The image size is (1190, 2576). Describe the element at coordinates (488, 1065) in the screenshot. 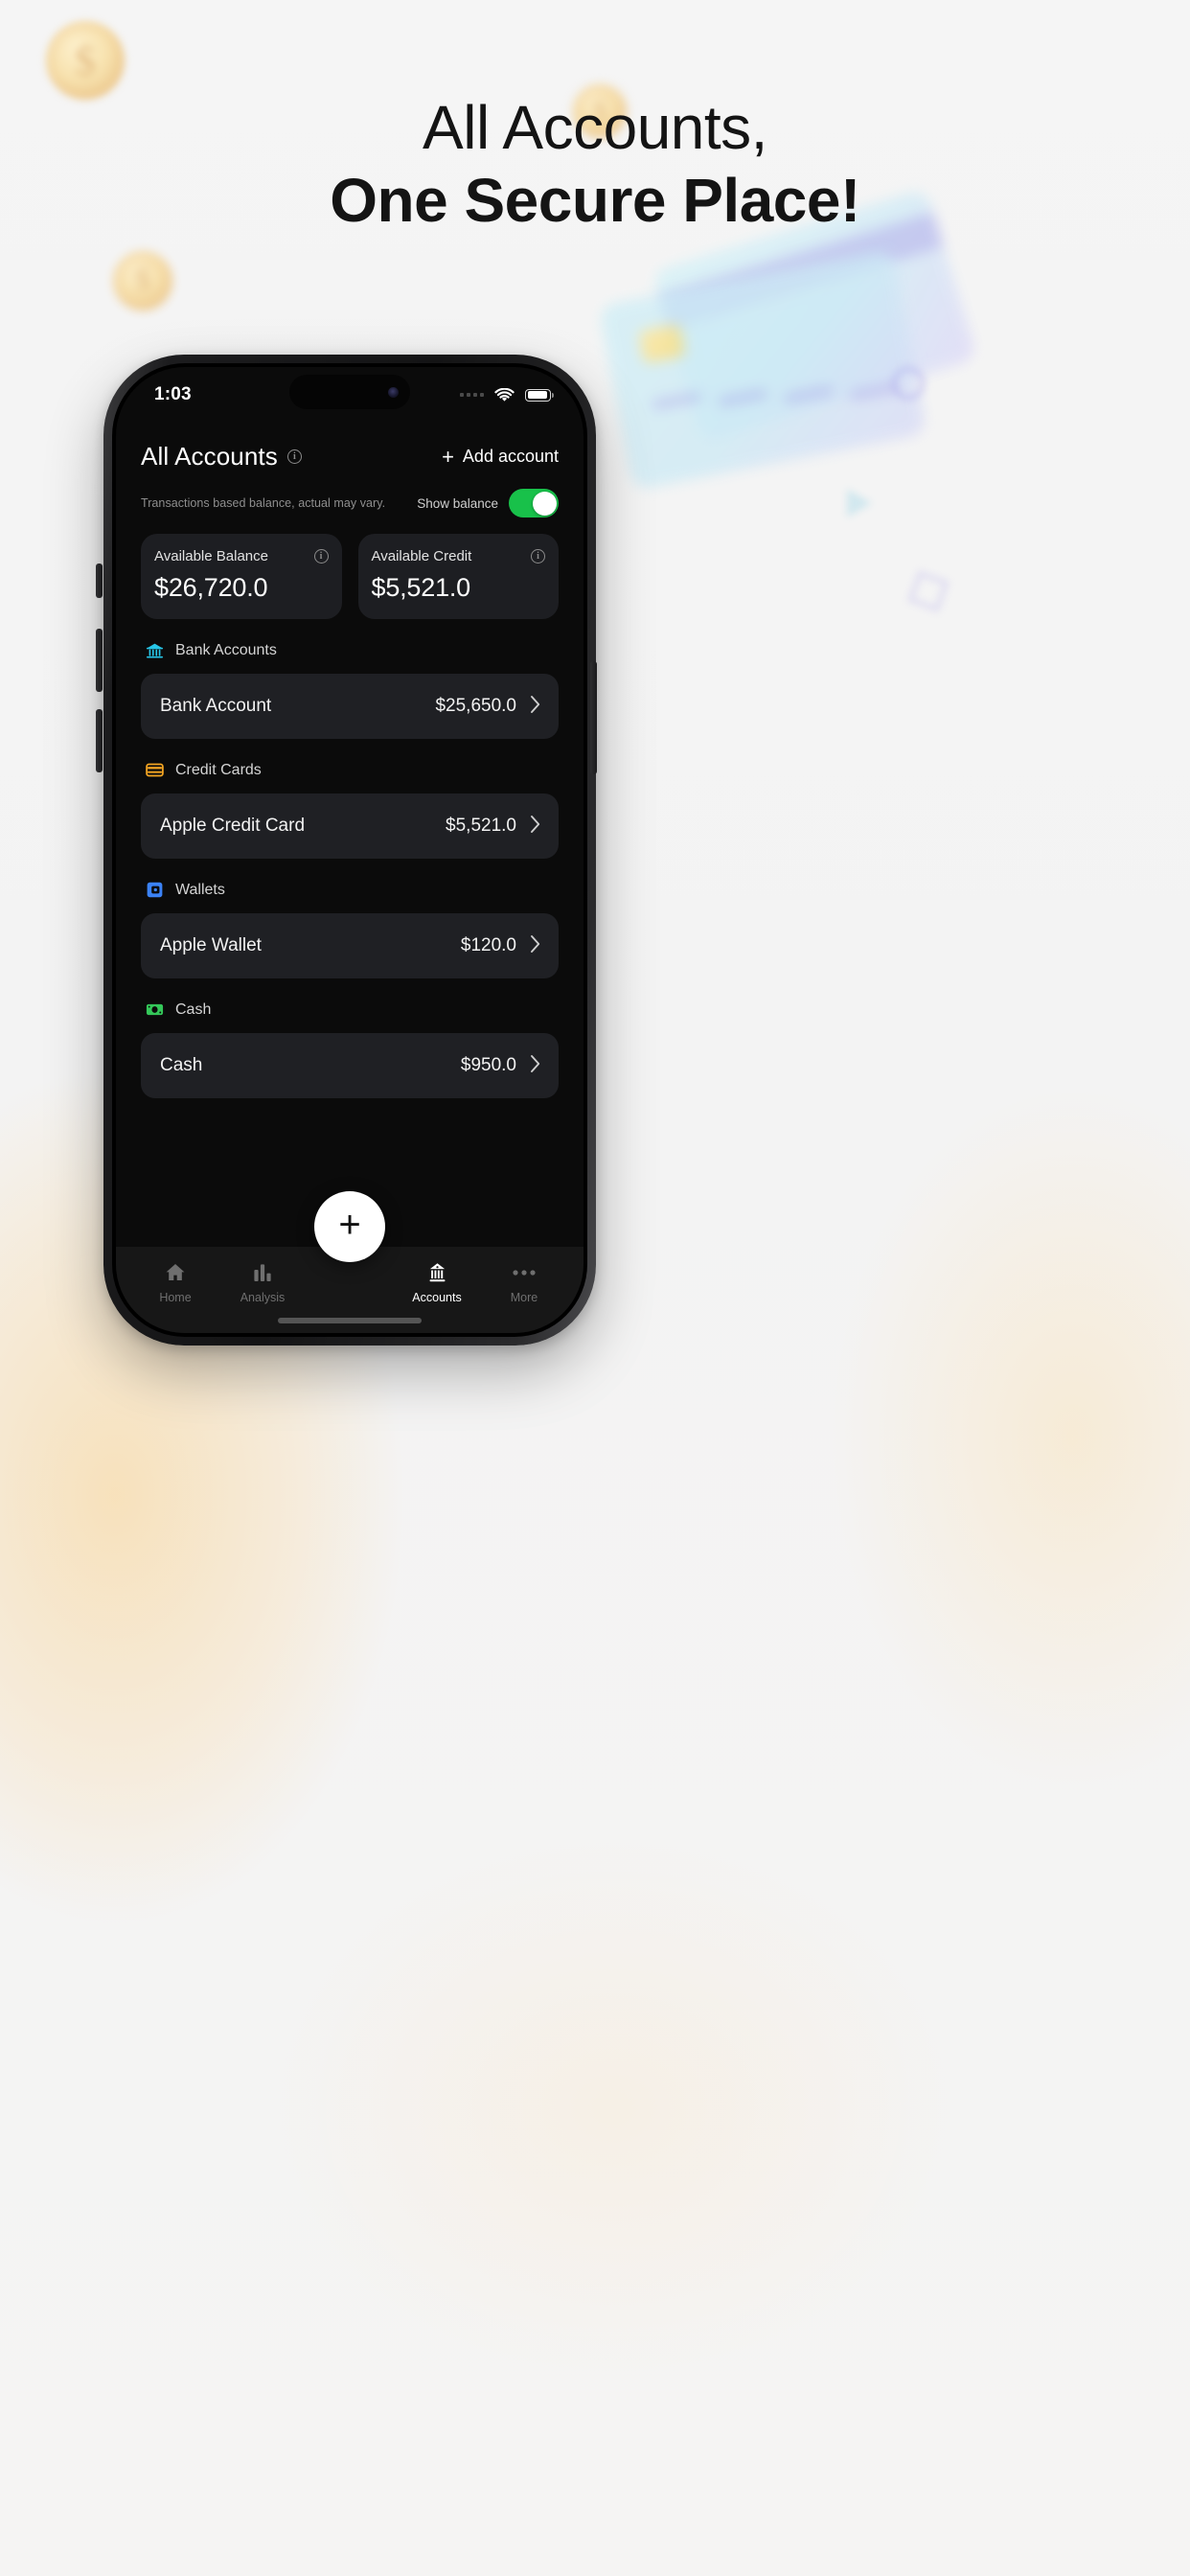

I see `account-amount: $950.0` at that location.